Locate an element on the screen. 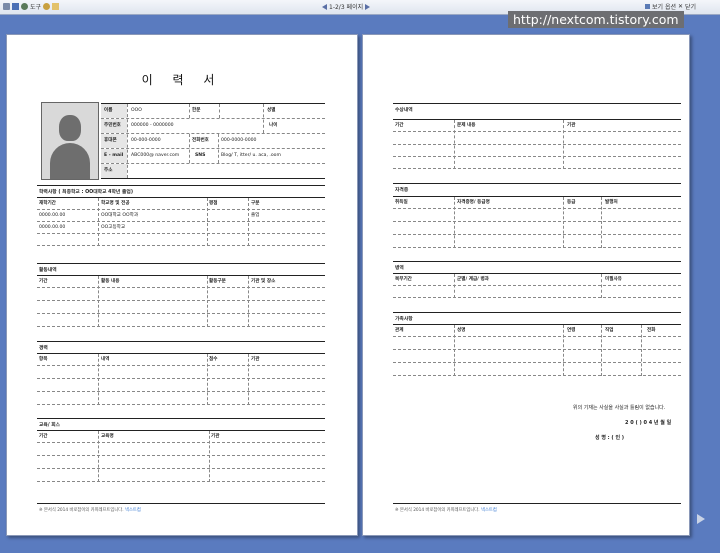 The image size is (720, 553). military-title: 병역 is located at coordinates (399, 268).